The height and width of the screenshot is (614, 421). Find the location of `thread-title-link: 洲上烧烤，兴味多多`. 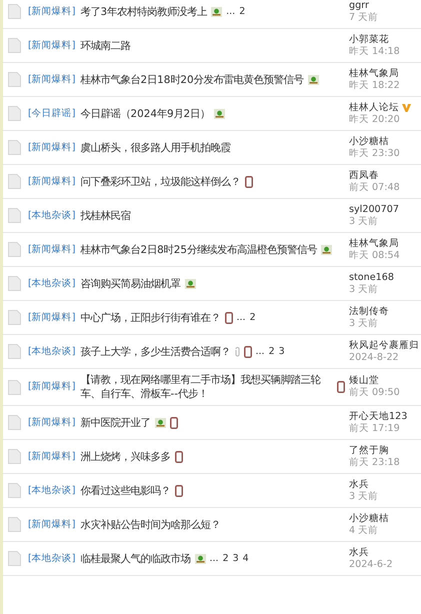

thread-title-link: 洲上烧烤，兴味多多 is located at coordinates (125, 457).